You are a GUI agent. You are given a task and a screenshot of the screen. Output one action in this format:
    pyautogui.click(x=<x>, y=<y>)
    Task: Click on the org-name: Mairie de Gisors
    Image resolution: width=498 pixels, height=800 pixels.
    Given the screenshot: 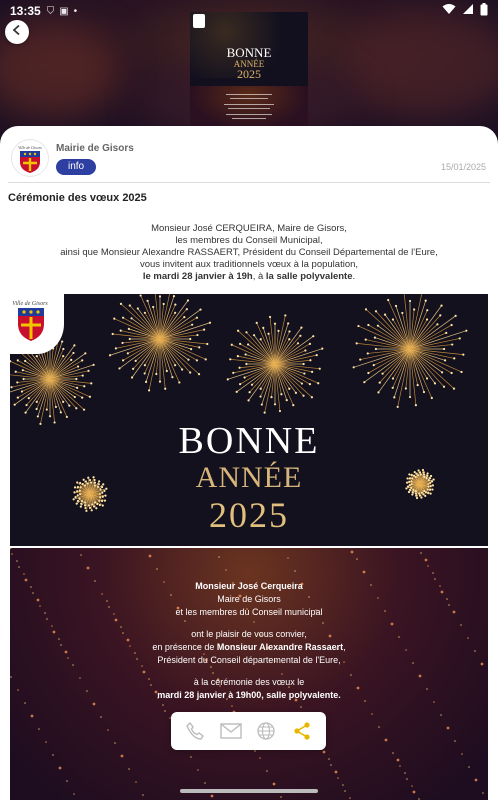 What is the action you would take?
    pyautogui.click(x=95, y=148)
    